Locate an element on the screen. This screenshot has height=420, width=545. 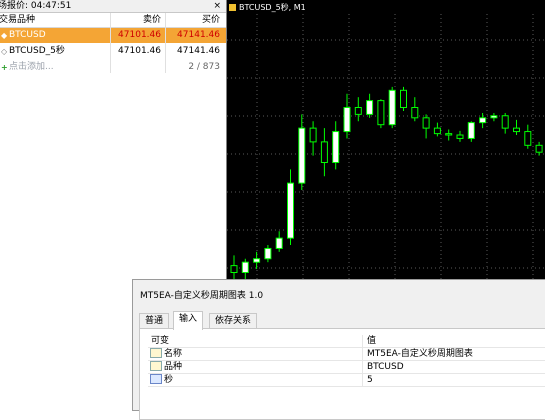
column-header-ask: 买价 is located at coordinates (211, 20).